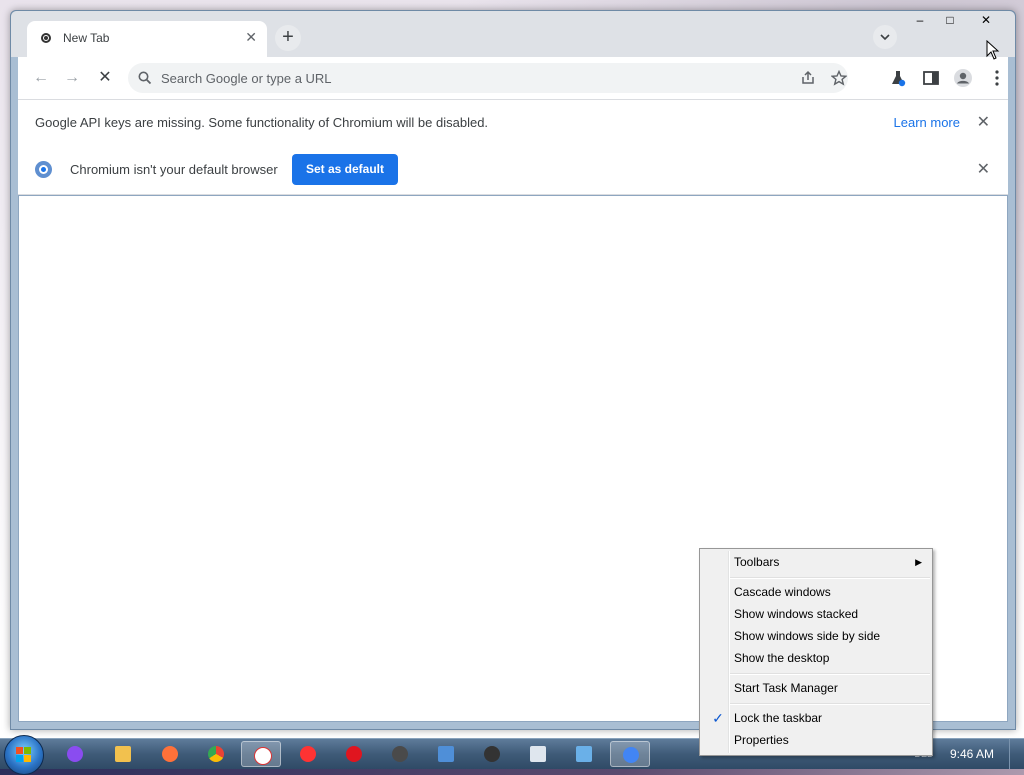 This screenshot has width=1024, height=775. I want to click on share-icon, so click(808, 78).